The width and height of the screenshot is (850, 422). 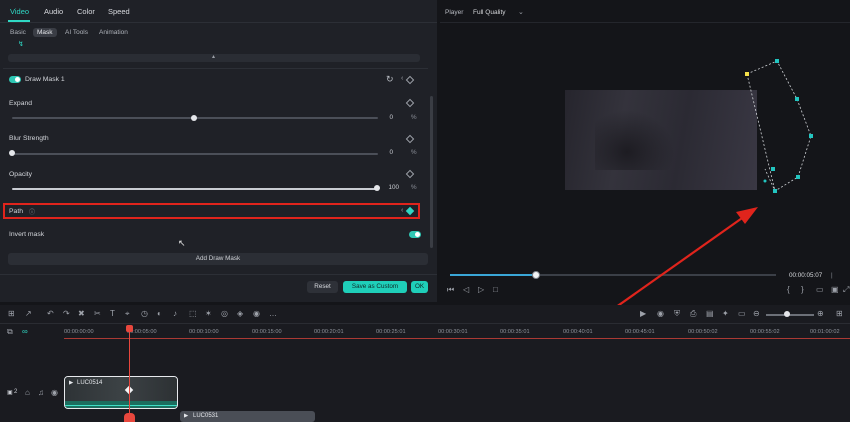 I want to click on ruler-tick: 00:00:45:01, so click(x=640, y=332).